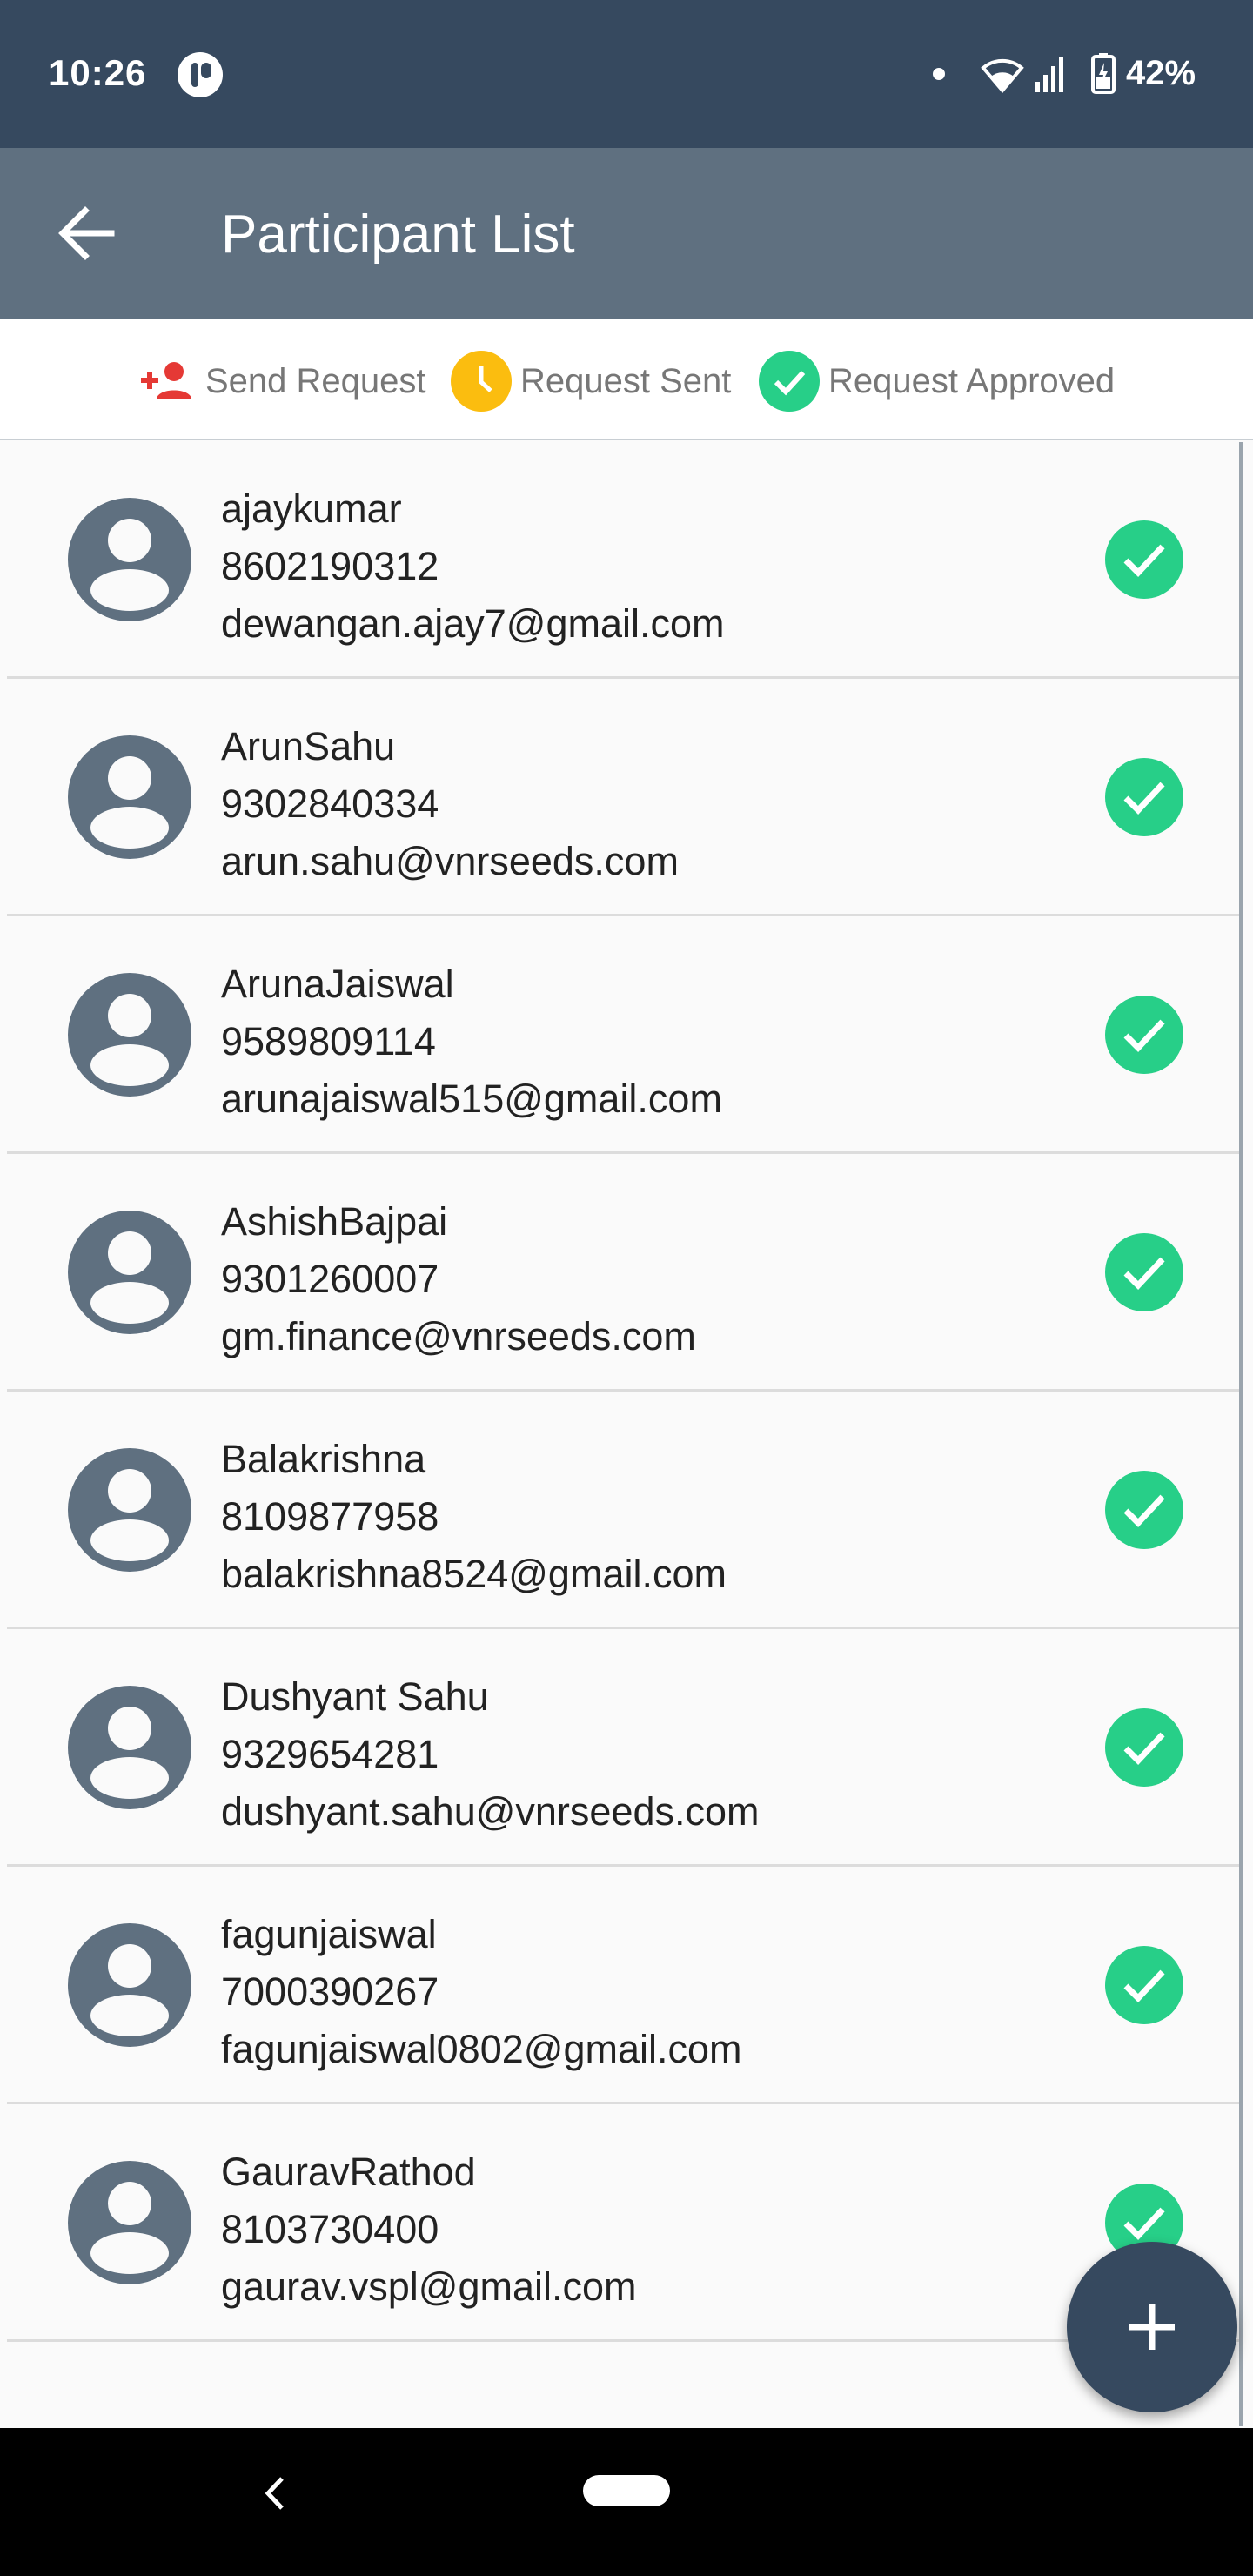 Image resolution: width=1253 pixels, height=2576 pixels. What do you see at coordinates (311, 509) in the screenshot?
I see `participant-name: ajaykumar` at bounding box center [311, 509].